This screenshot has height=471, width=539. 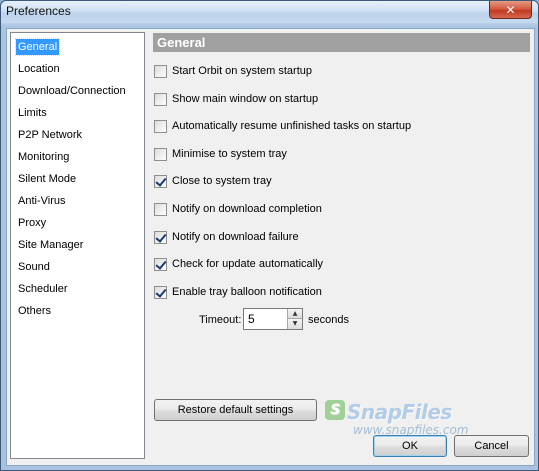 What do you see at coordinates (242, 71) in the screenshot?
I see `option-label: Start Orbit on system startup` at bounding box center [242, 71].